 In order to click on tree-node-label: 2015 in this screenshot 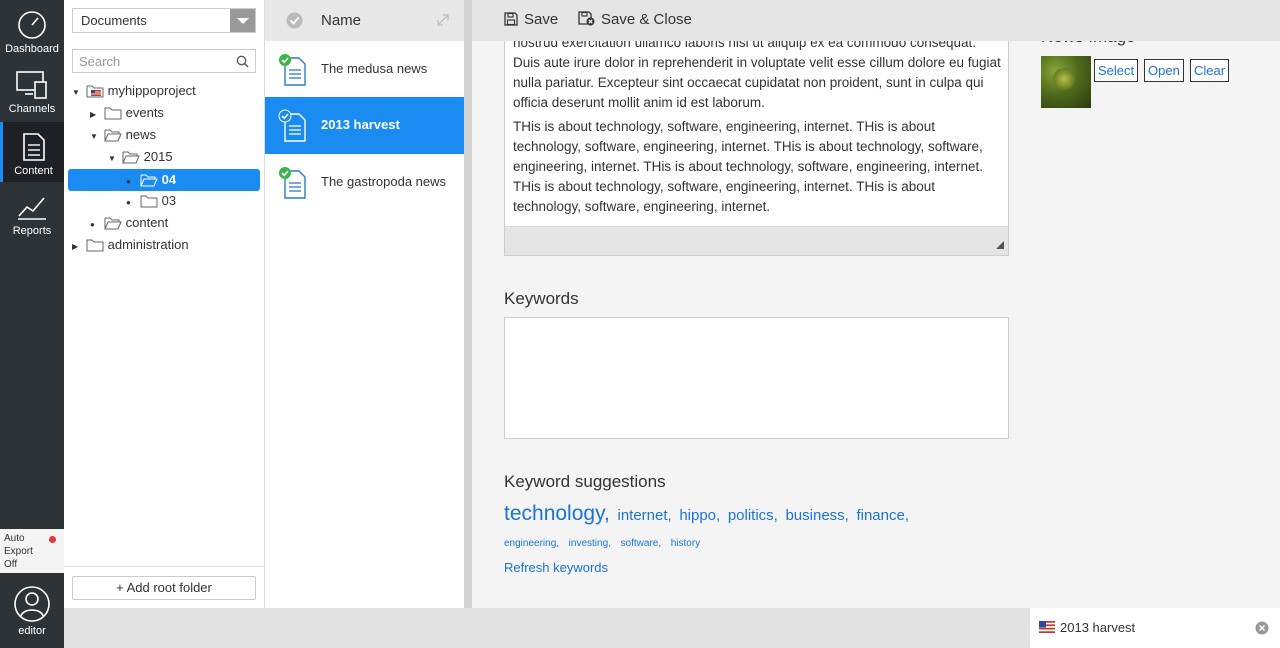, I will do `click(158, 156)`.